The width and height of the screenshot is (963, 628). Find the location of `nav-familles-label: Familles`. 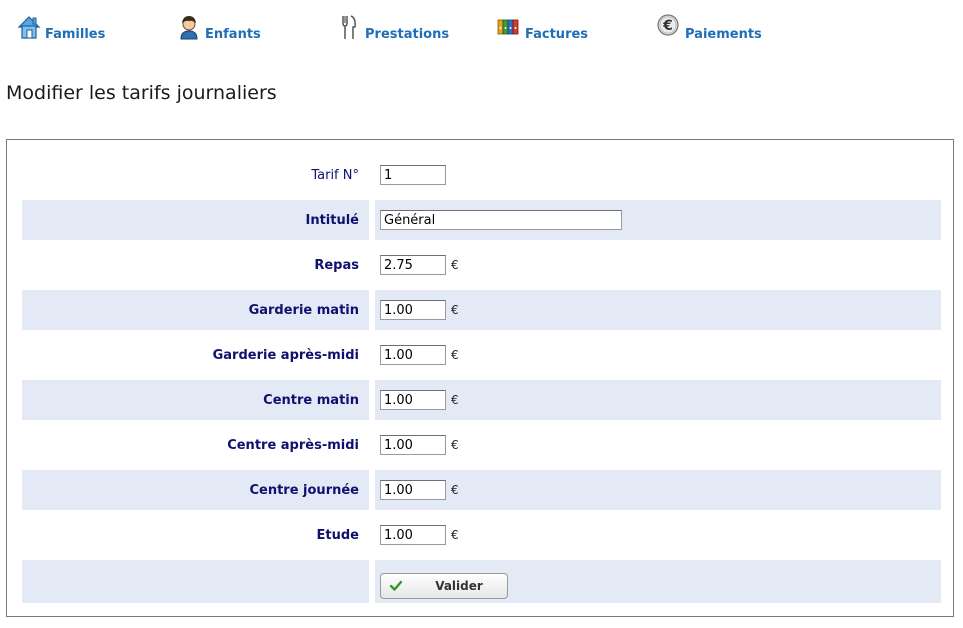

nav-familles-label: Familles is located at coordinates (75, 34).